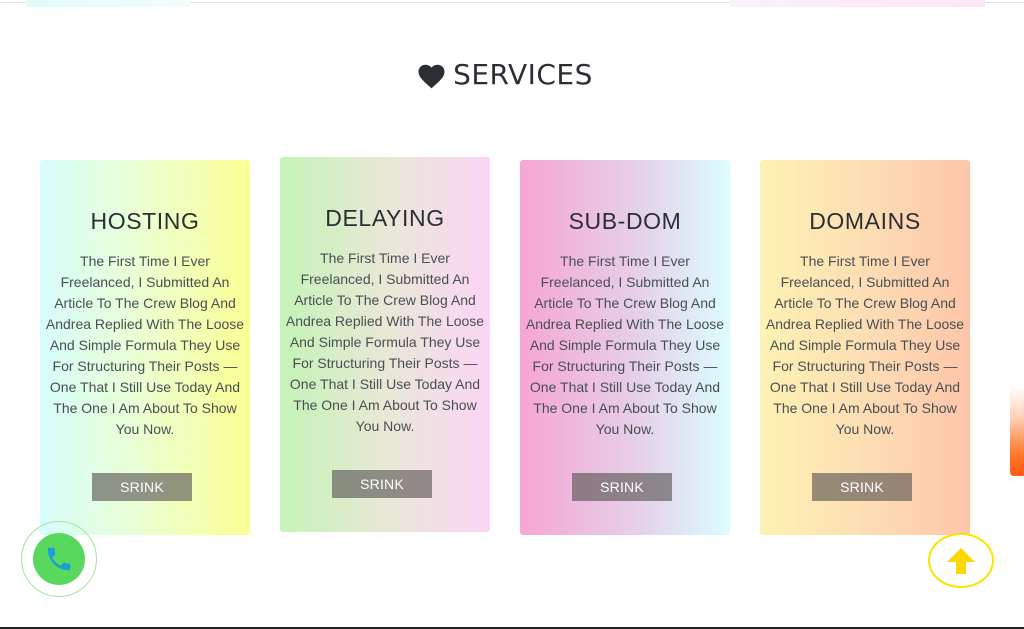 This screenshot has width=1024, height=629. What do you see at coordinates (865, 221) in the screenshot?
I see `card-title: DOMAINS` at bounding box center [865, 221].